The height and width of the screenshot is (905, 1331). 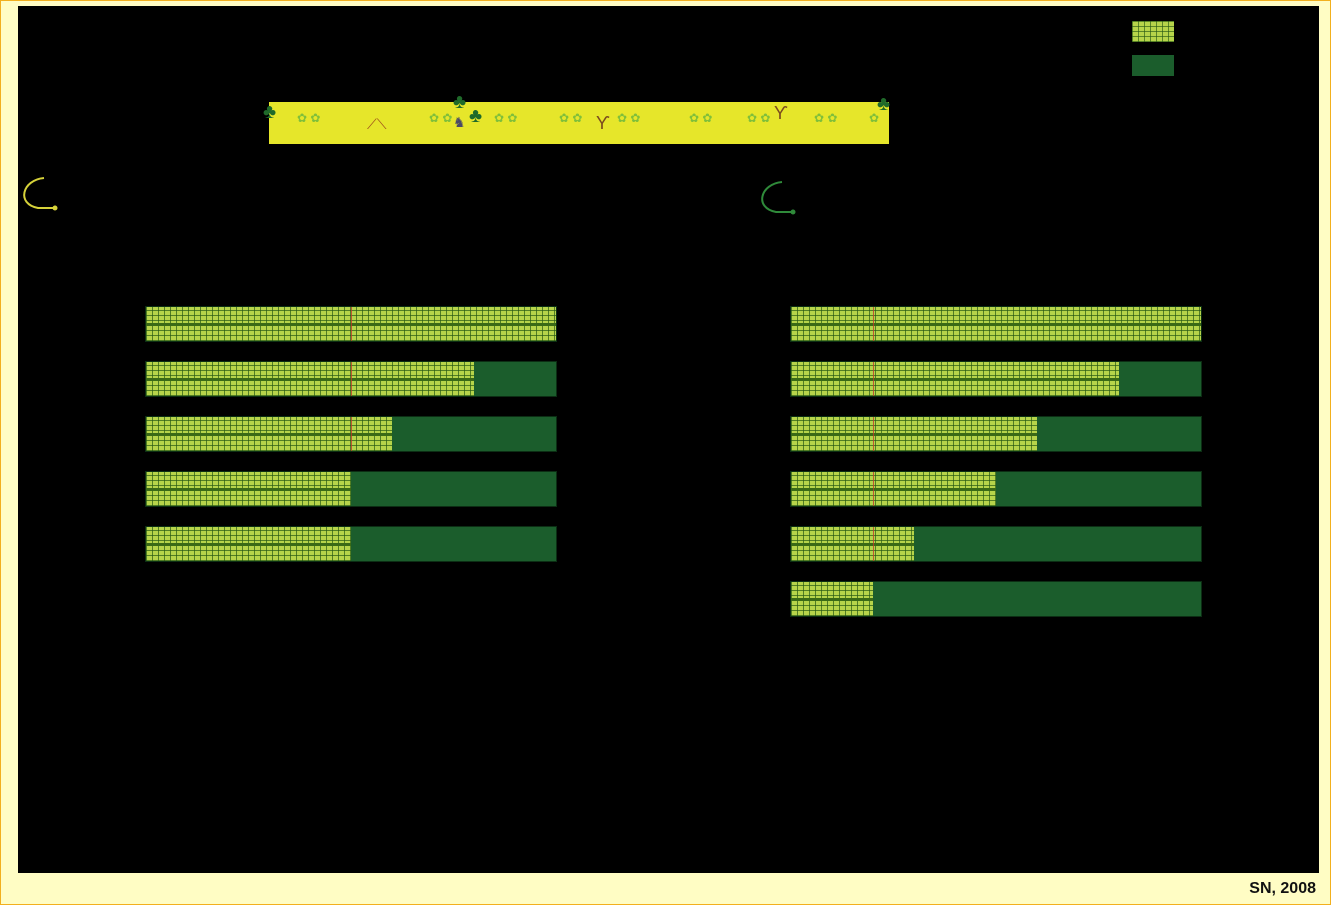 I want to click on legend-swatch-plants, so click(x=1153, y=31).